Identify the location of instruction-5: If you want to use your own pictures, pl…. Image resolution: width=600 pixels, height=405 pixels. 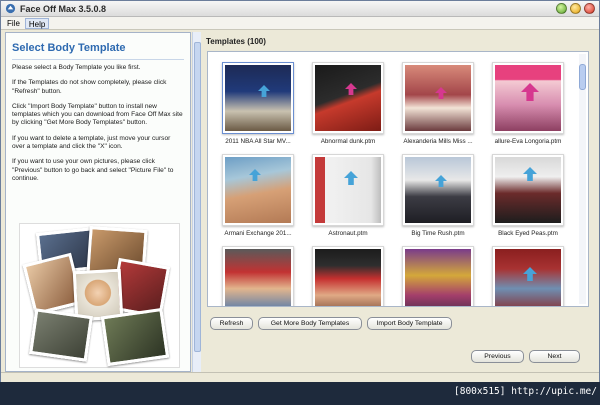
(93, 170).